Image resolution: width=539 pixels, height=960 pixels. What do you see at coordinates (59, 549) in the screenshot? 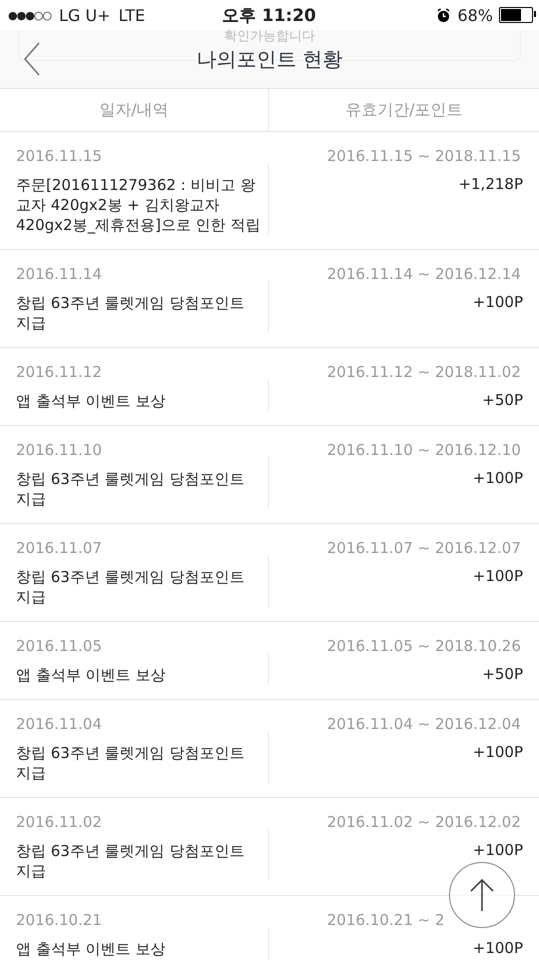
I see `entry-date: 2016.11.07` at bounding box center [59, 549].